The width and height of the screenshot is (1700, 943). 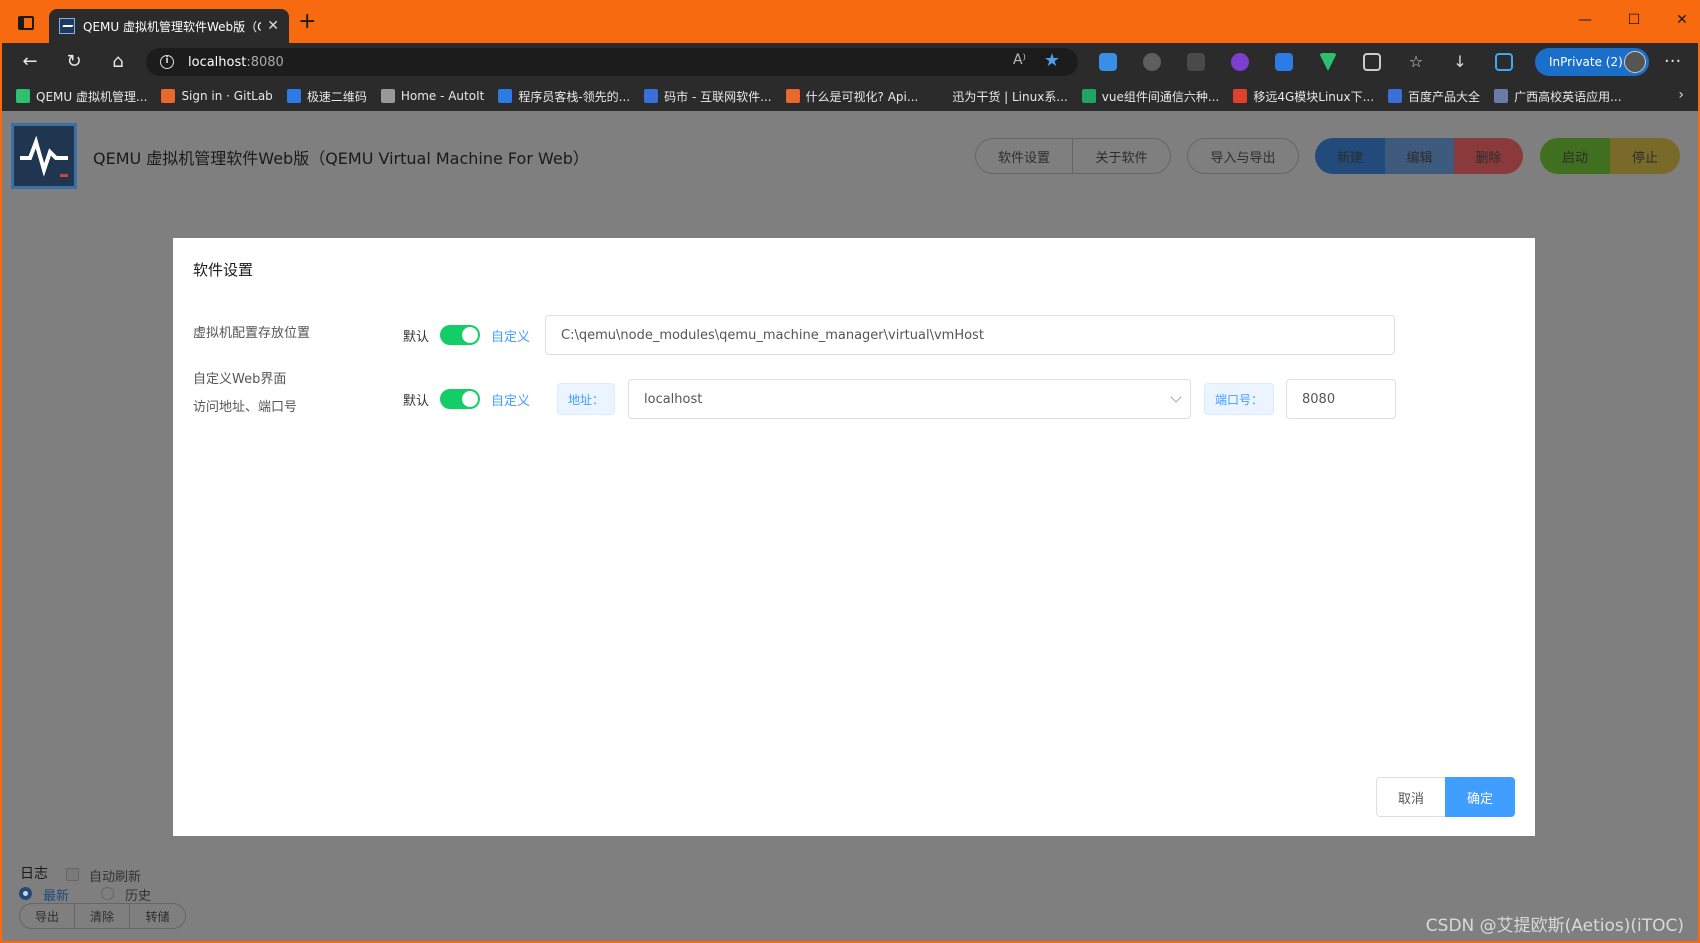 I want to click on import-export-button: 导入与导出, so click(x=1243, y=156).